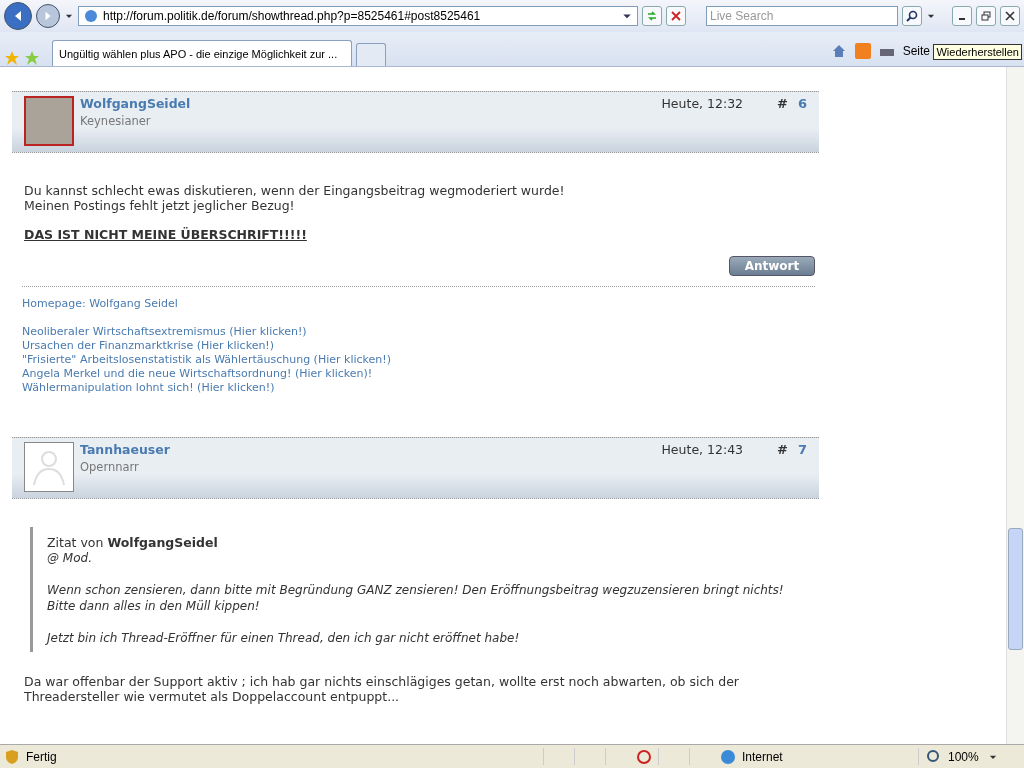 The height and width of the screenshot is (768, 1024). I want to click on author-link: Tannhaeuser, so click(368, 449).